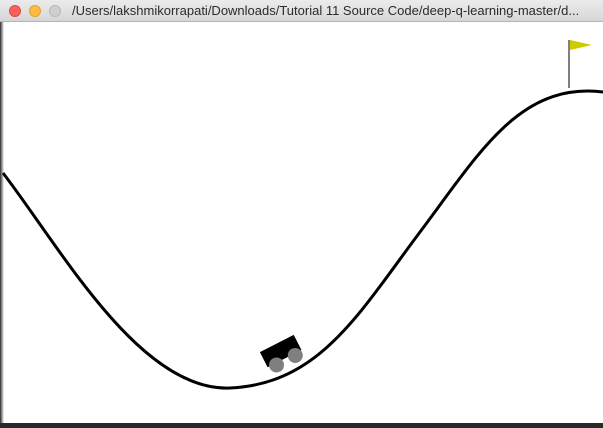 This screenshot has height=428, width=603. Describe the element at coordinates (581, 45) in the screenshot. I see `flag-banner` at that location.